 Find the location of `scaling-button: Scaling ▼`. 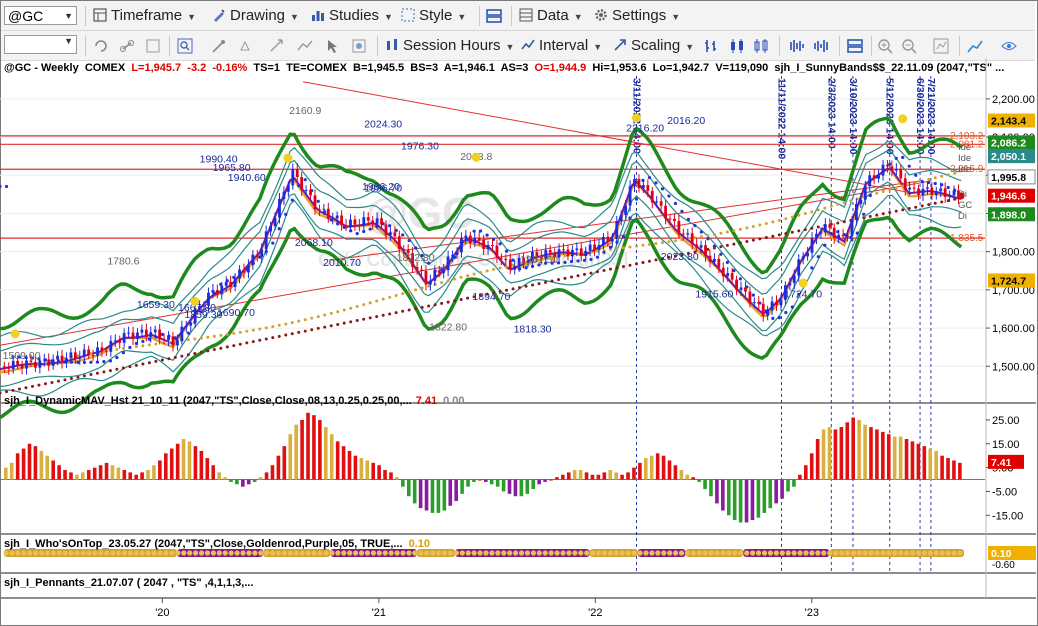

scaling-button: Scaling ▼ is located at coordinates (653, 46).